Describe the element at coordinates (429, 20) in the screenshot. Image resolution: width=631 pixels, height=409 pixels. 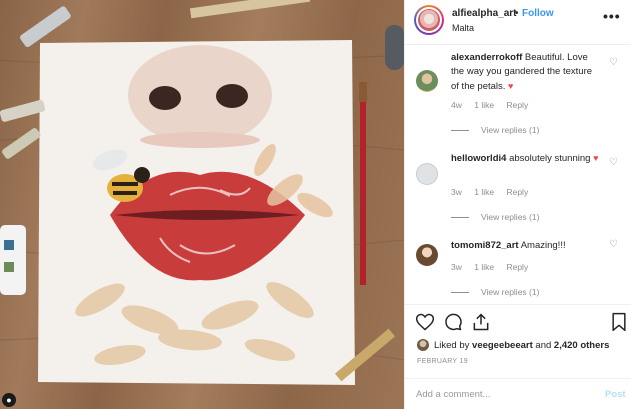
I see `author-avatar` at that location.